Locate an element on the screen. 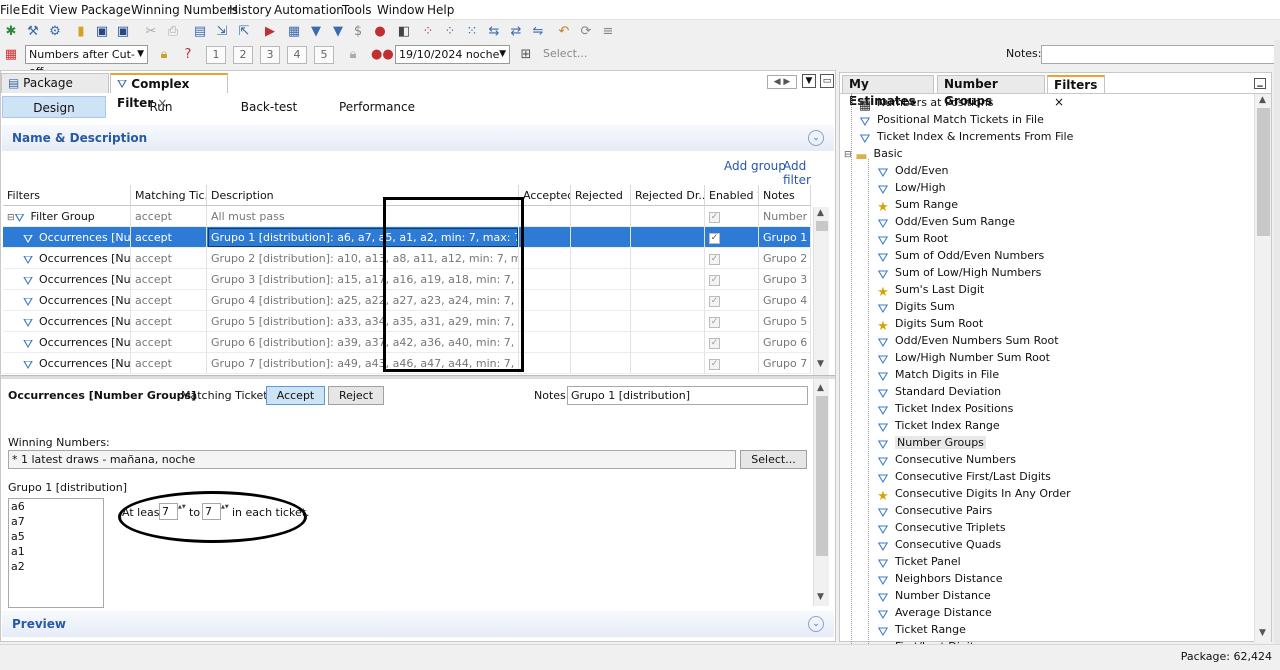  filter-run-icon: ▼ is located at coordinates (338, 32).